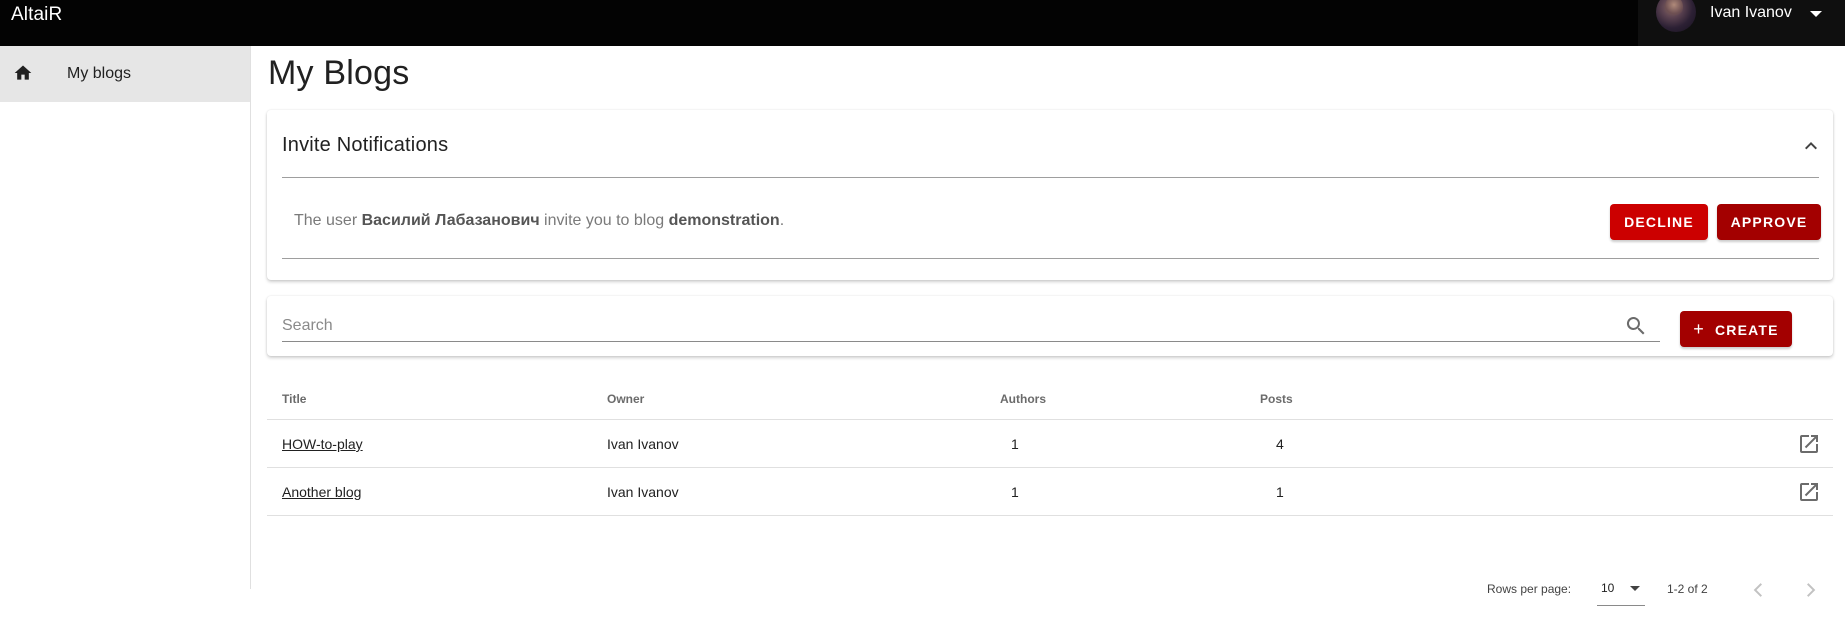 The width and height of the screenshot is (1845, 622). What do you see at coordinates (1810, 590) in the screenshot?
I see `next-page-icon` at bounding box center [1810, 590].